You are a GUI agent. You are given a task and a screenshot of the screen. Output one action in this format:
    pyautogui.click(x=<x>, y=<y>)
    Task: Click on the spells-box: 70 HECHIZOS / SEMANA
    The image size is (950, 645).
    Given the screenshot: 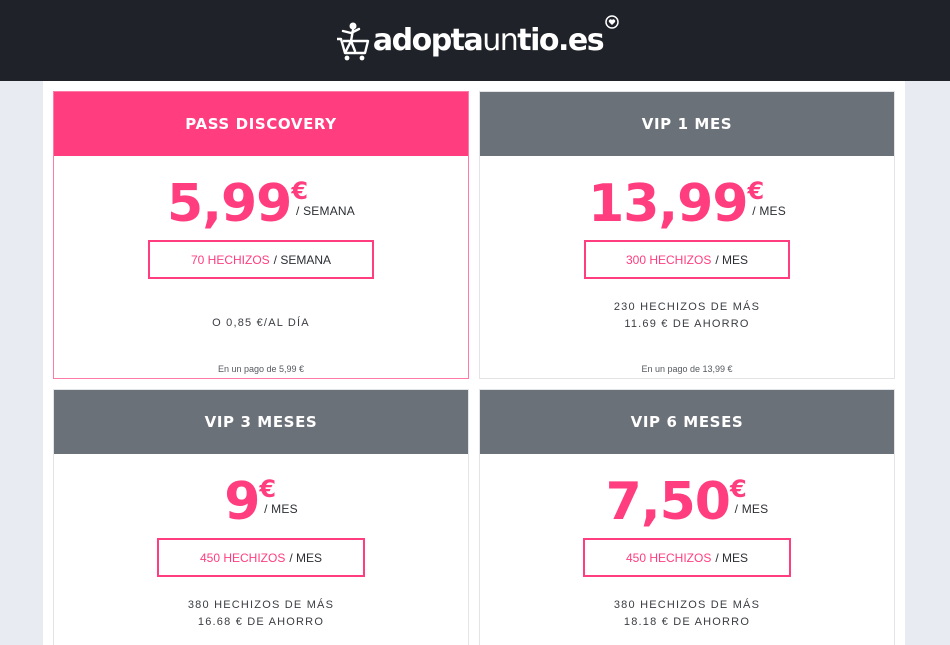 What is the action you would take?
    pyautogui.click(x=261, y=259)
    